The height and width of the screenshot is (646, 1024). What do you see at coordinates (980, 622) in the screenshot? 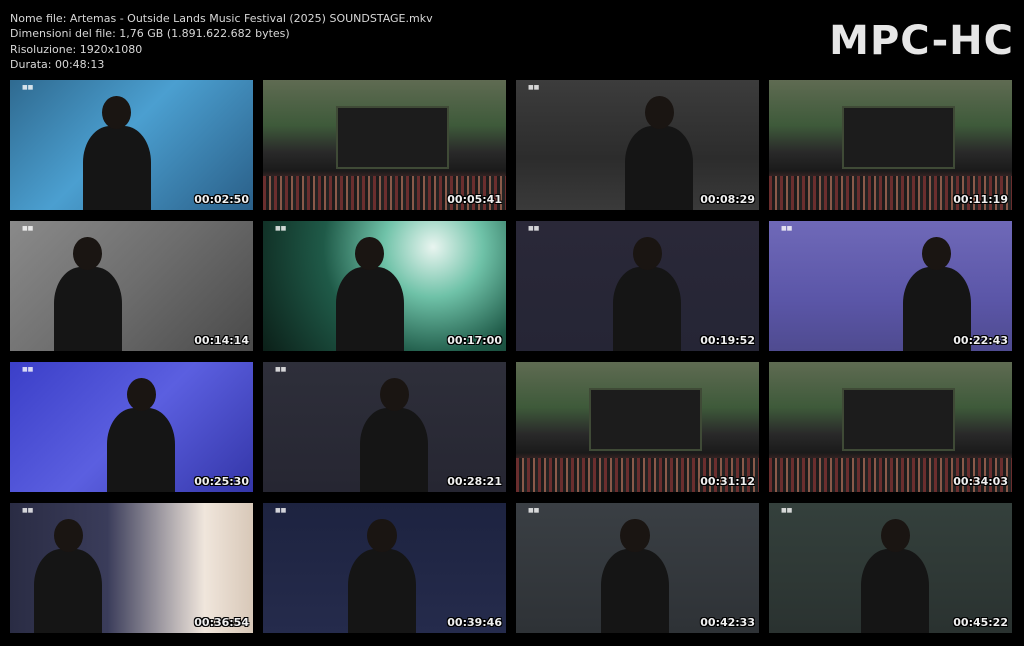
I see `thumbnail-timestamp: 00:45:22` at bounding box center [980, 622].